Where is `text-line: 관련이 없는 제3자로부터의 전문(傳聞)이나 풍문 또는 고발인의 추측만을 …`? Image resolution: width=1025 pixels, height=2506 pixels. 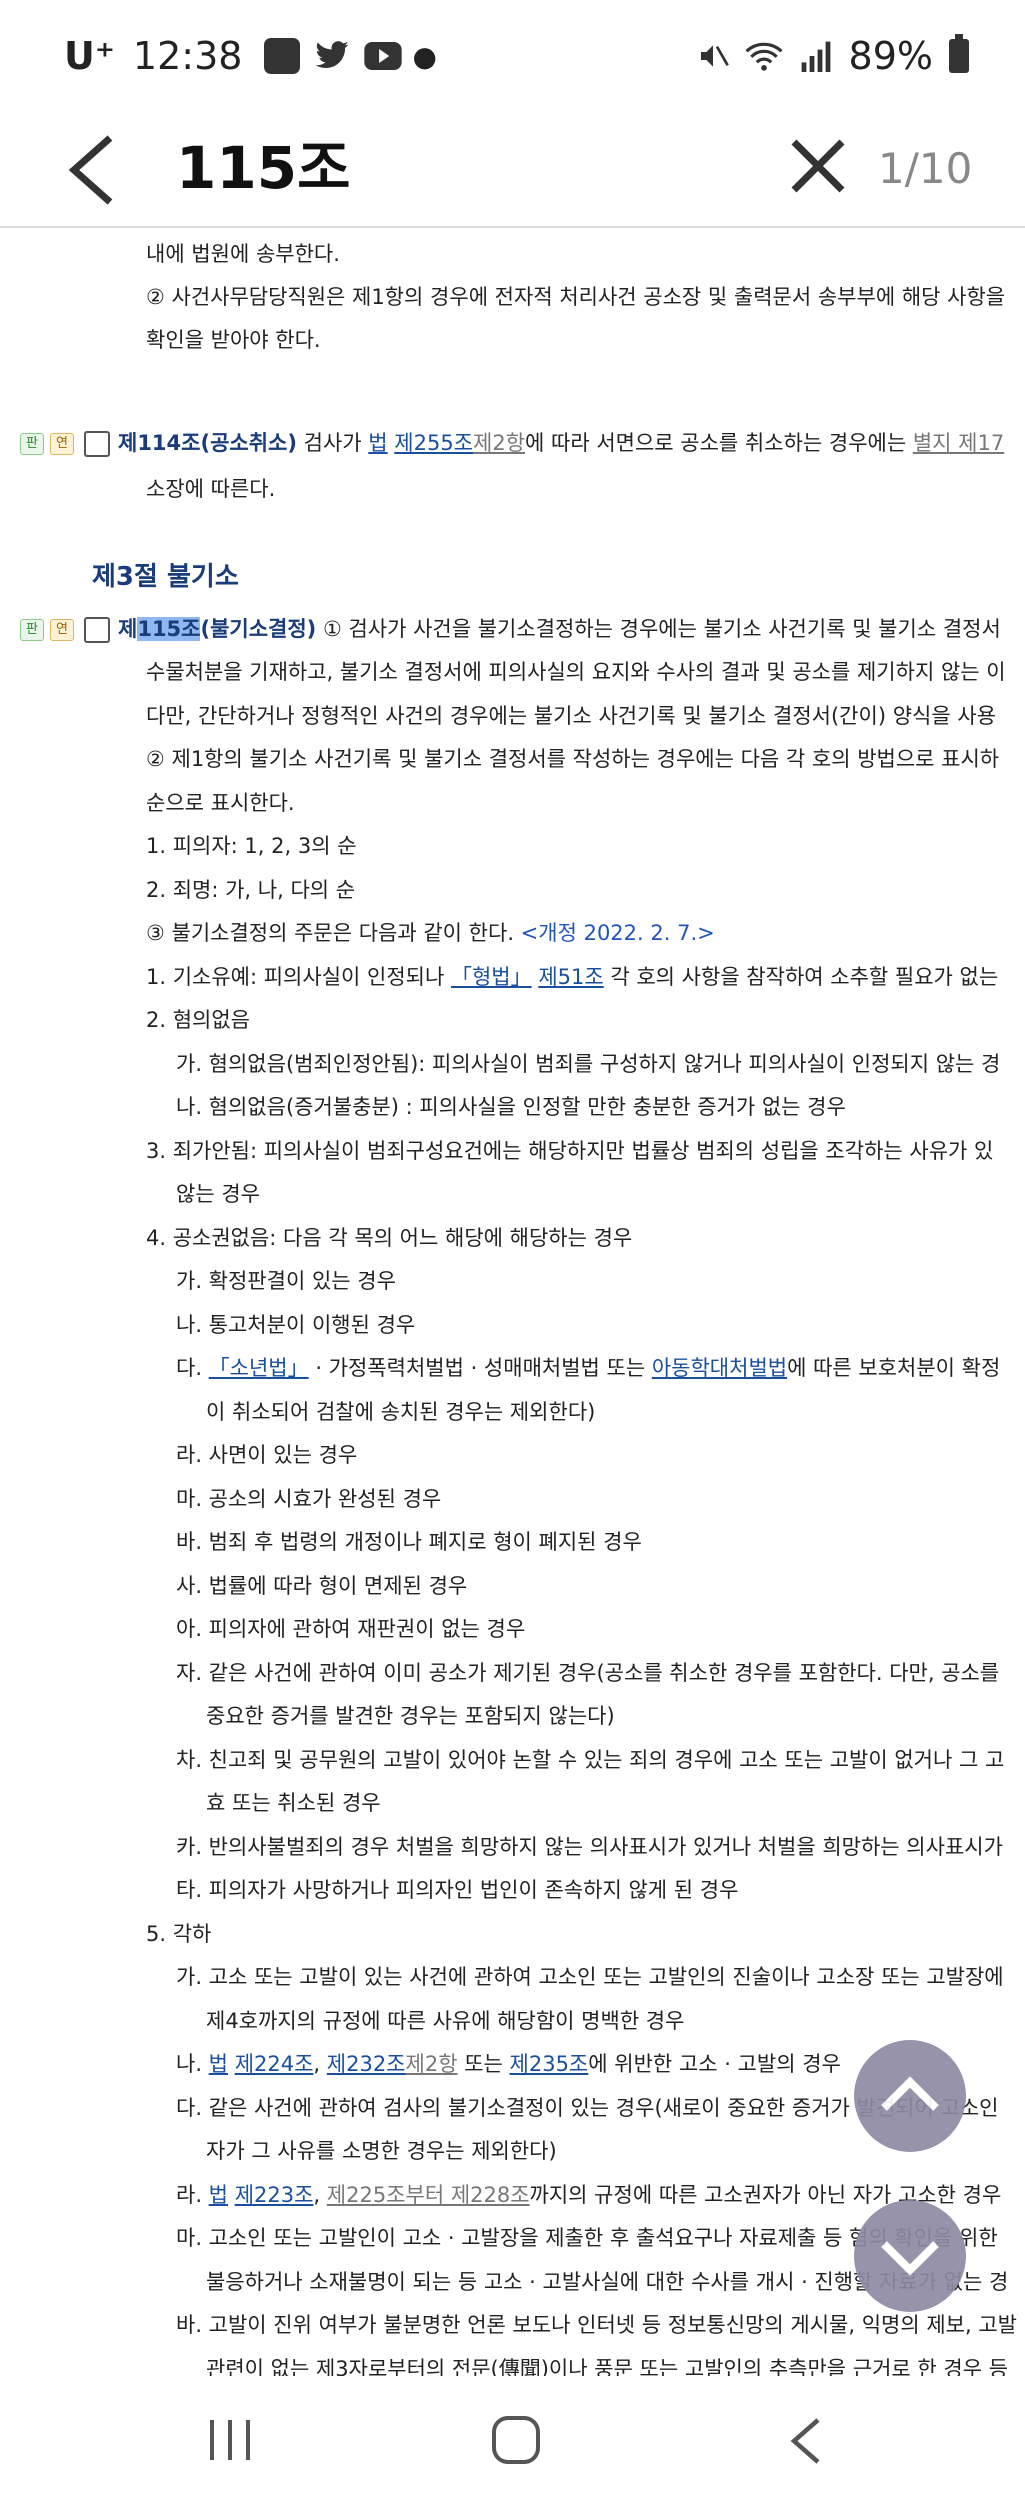 text-line: 관련이 없는 제3자로부터의 전문(傳聞)이나 풍문 또는 고발인의 추측만을 … is located at coordinates (607, 2366).